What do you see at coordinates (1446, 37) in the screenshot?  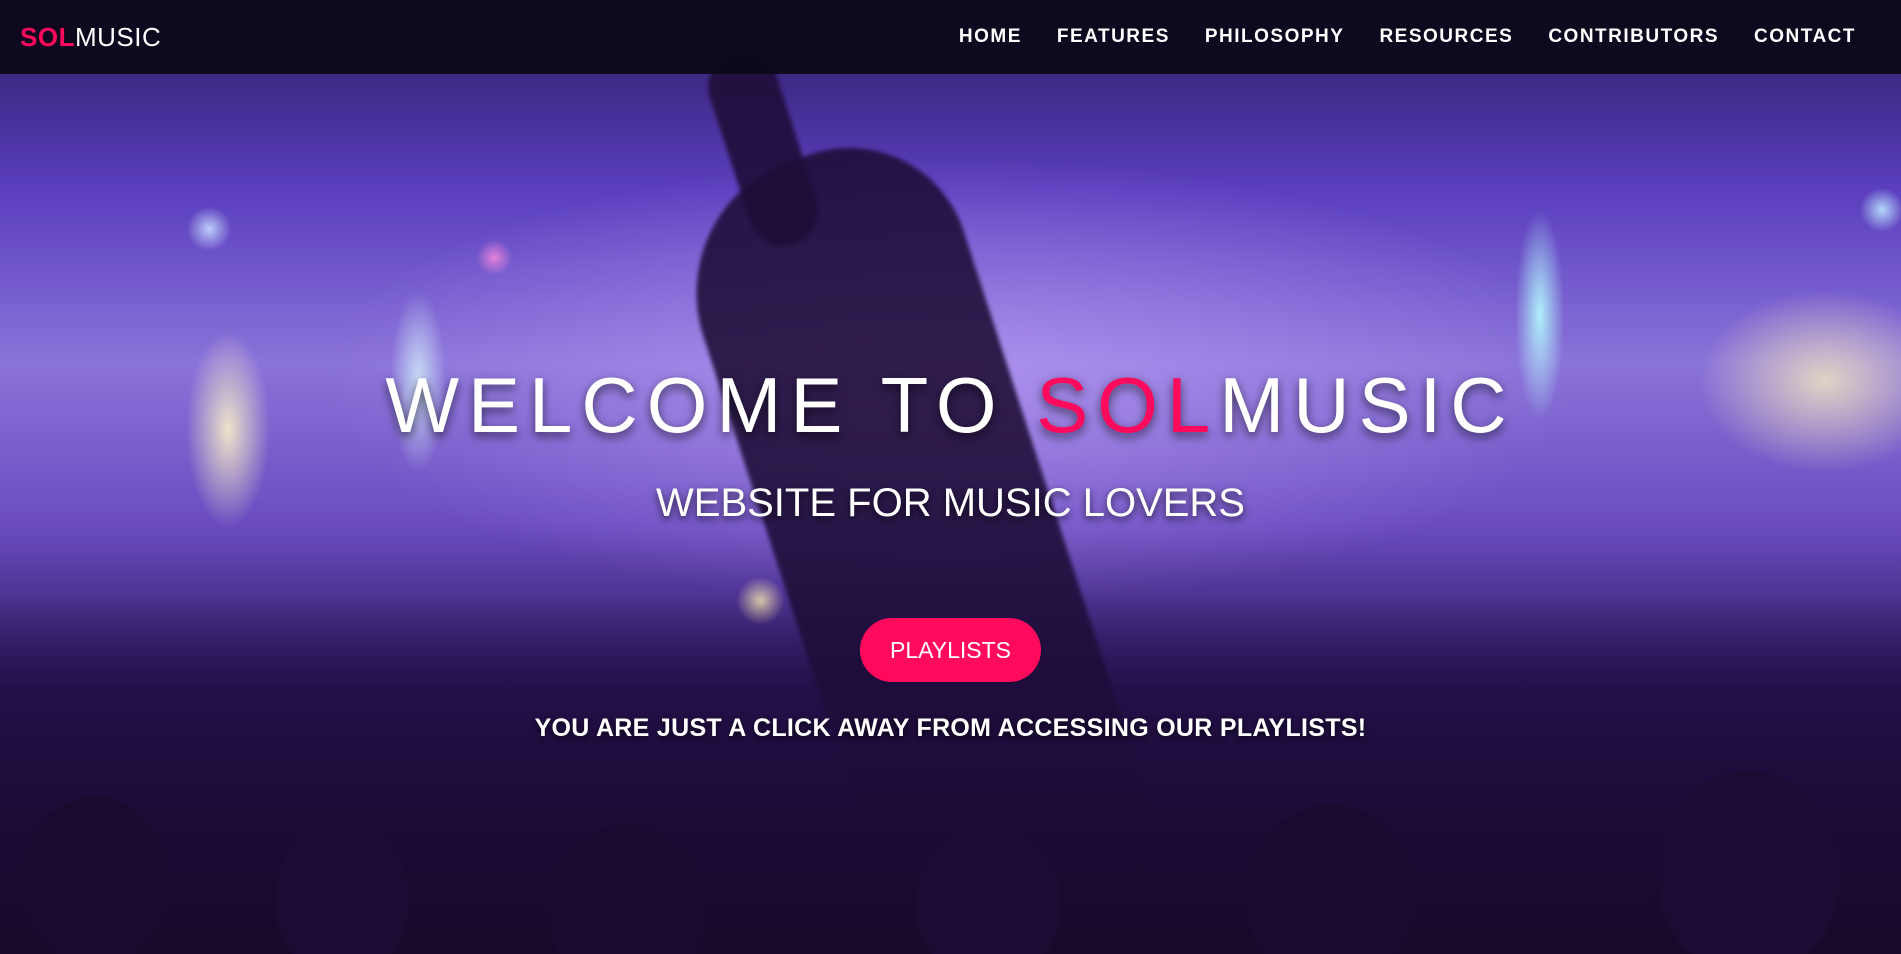 I see `nav-resources: RESOURCES` at bounding box center [1446, 37].